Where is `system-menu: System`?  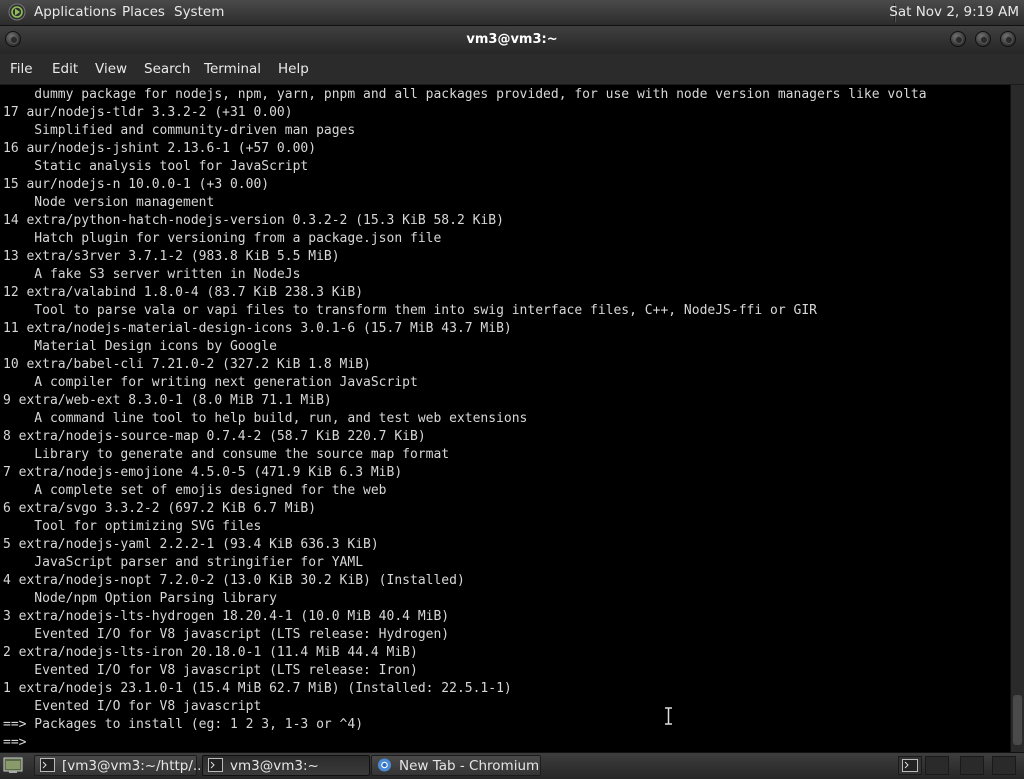 system-menu: System is located at coordinates (199, 12).